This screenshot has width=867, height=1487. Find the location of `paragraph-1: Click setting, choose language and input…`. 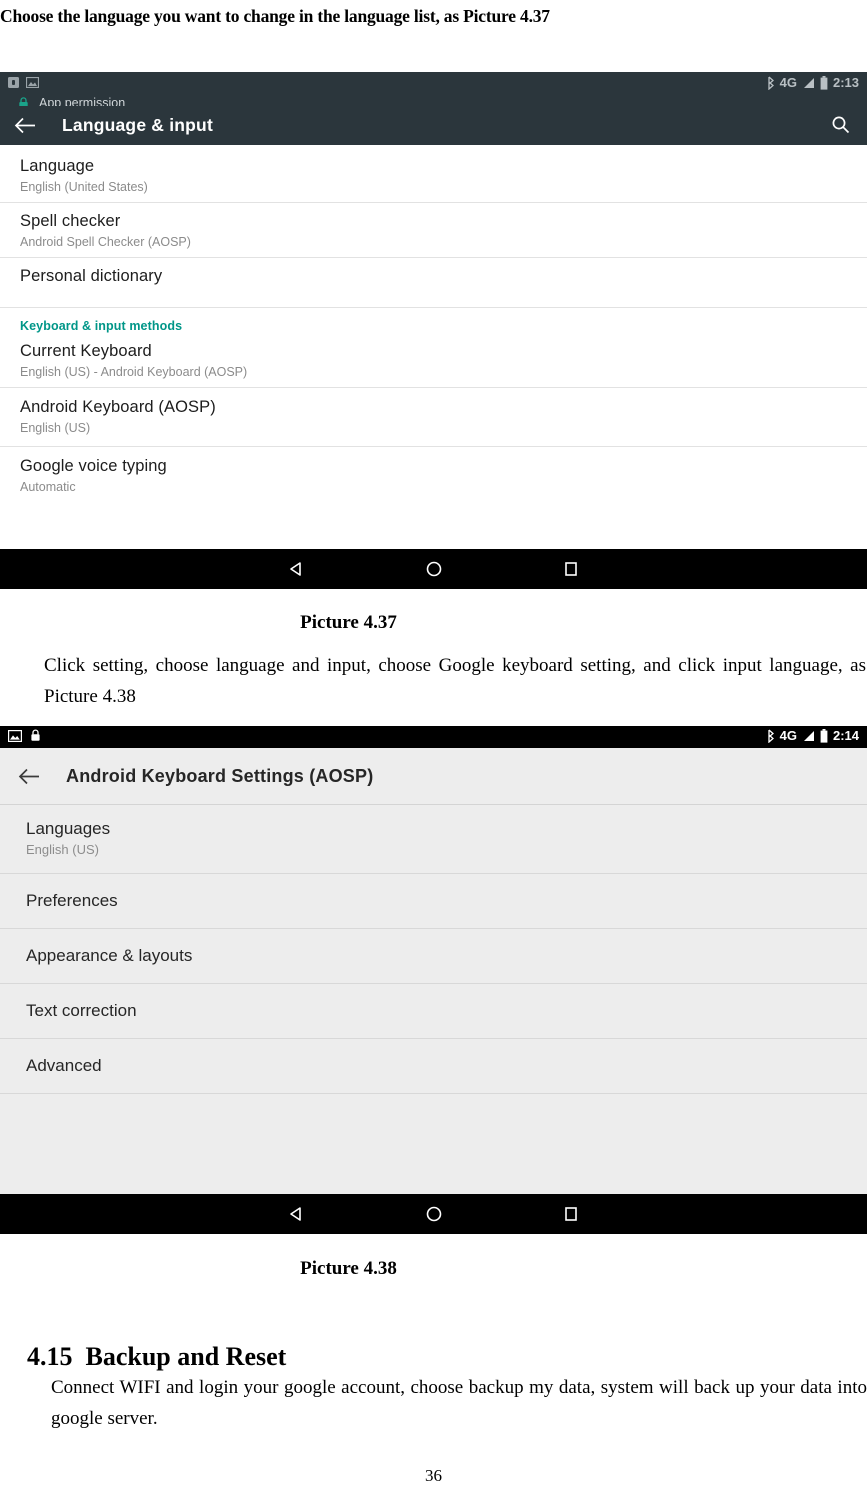

paragraph-1: Click setting, choose language and input… is located at coordinates (455, 681).